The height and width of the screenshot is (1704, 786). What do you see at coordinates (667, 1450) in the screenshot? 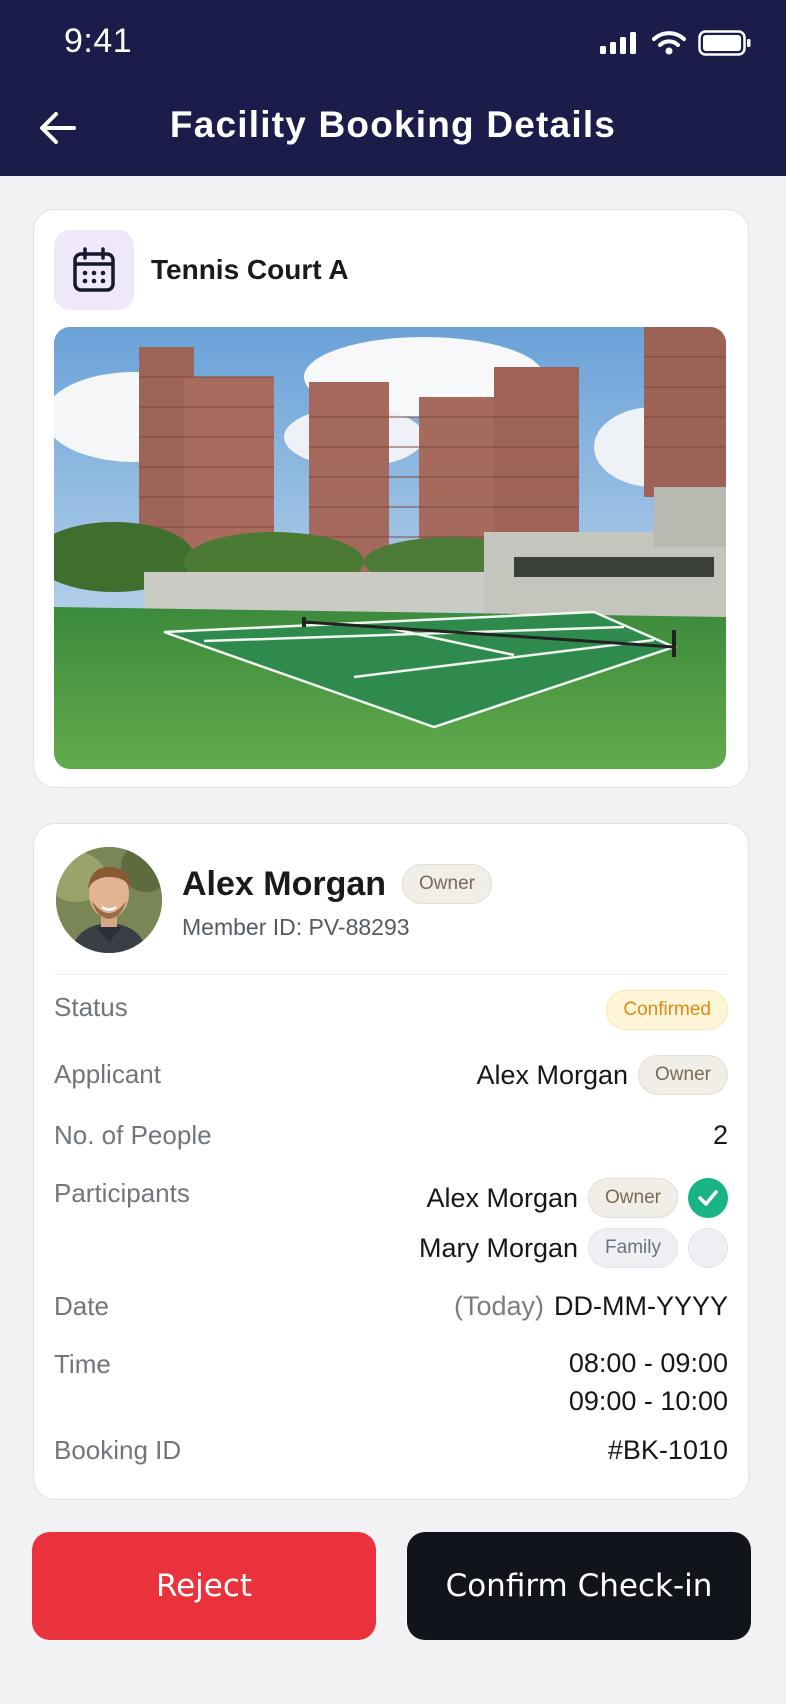
I see `booking-id-value: #BK-1010` at bounding box center [667, 1450].